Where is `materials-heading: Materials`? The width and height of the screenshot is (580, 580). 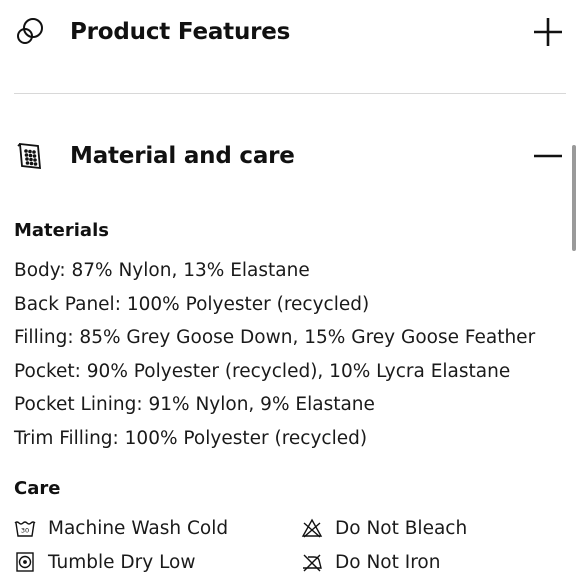
materials-heading: Materials is located at coordinates (61, 230).